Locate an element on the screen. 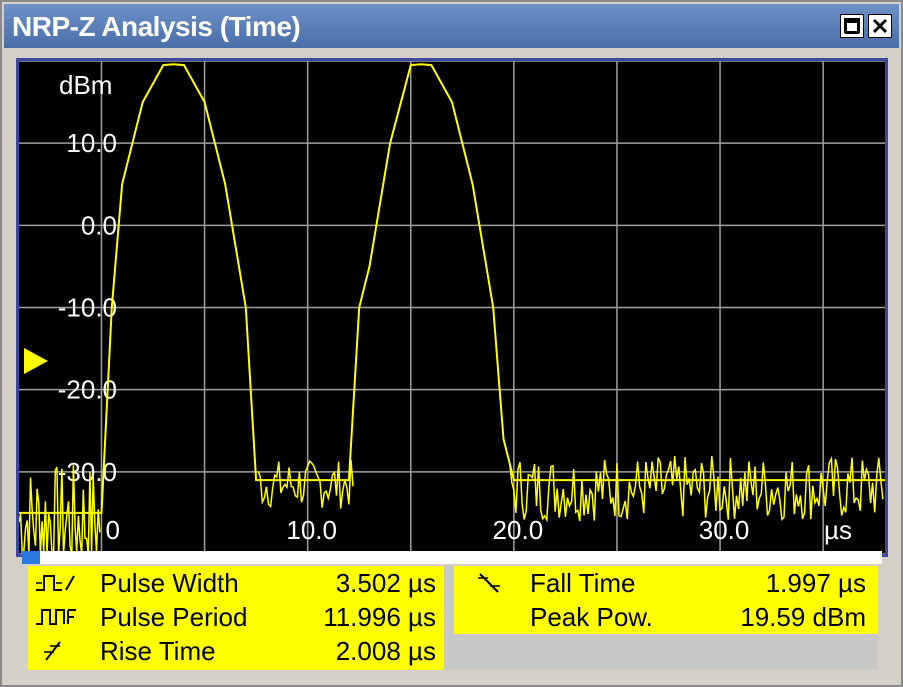 The height and width of the screenshot is (687, 903). results-panel-right: Fall Time 1.997 µs Peak Pow. 19.59 dBm is located at coordinates (666, 600).